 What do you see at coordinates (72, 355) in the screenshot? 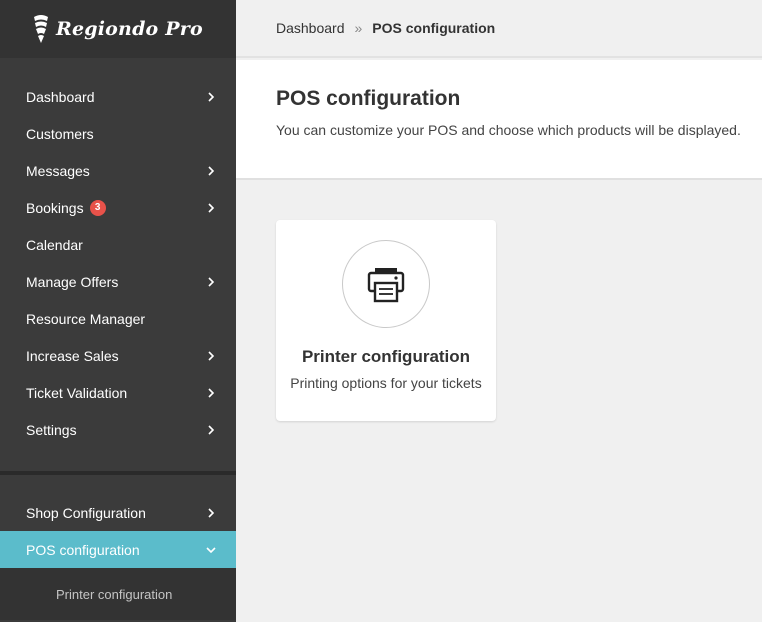
I see `sidebar-item-label: Increase Sales` at bounding box center [72, 355].